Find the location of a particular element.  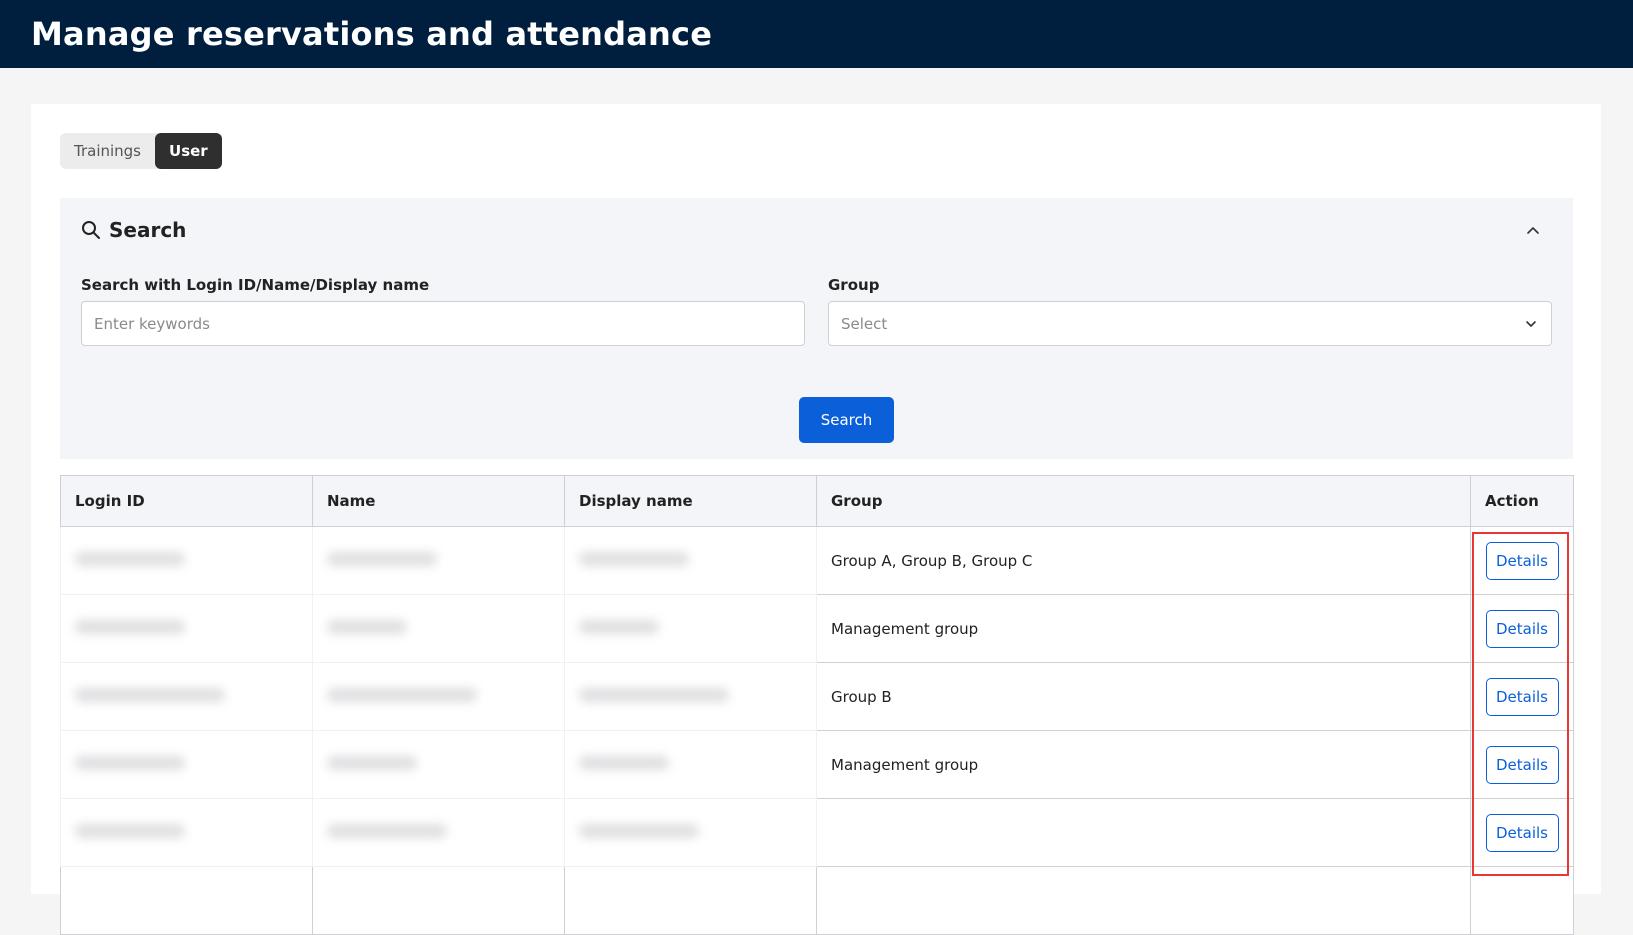

keyword-search-input is located at coordinates (443, 323).